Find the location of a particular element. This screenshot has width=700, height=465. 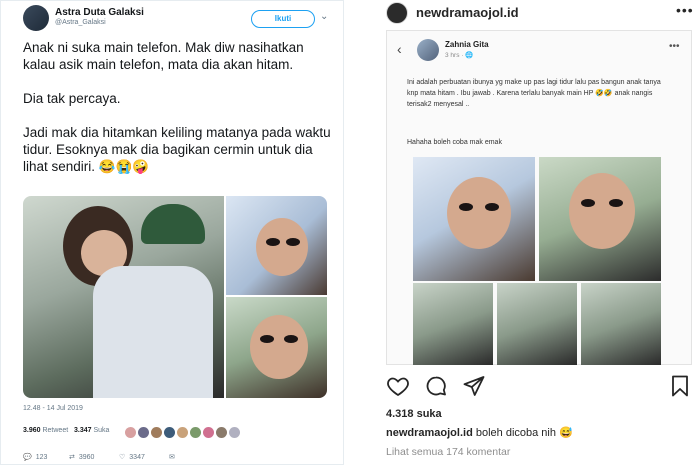

reply-button: 💬 123 is located at coordinates (35, 457).